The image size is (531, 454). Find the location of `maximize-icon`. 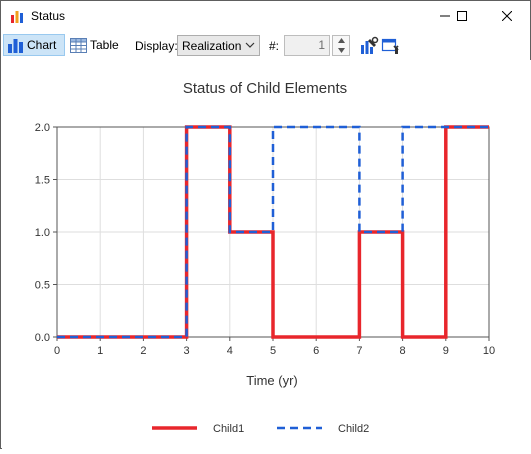

maximize-icon is located at coordinates (462, 16).